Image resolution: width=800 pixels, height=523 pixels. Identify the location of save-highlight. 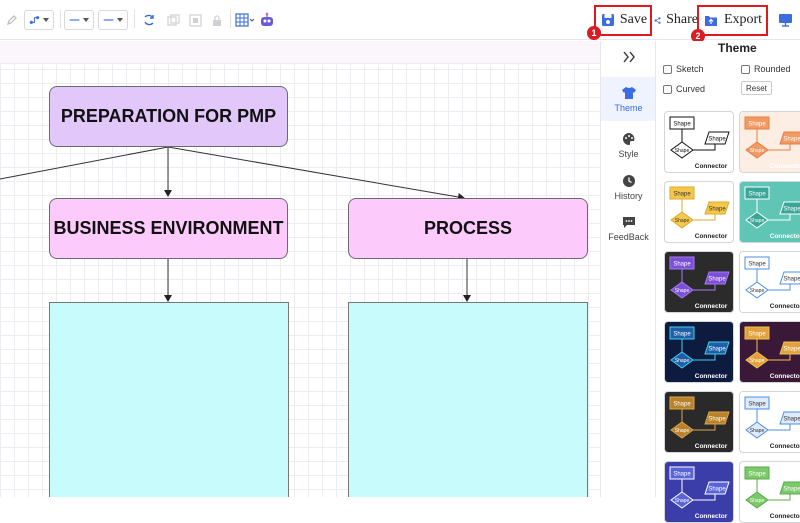
(623, 20).